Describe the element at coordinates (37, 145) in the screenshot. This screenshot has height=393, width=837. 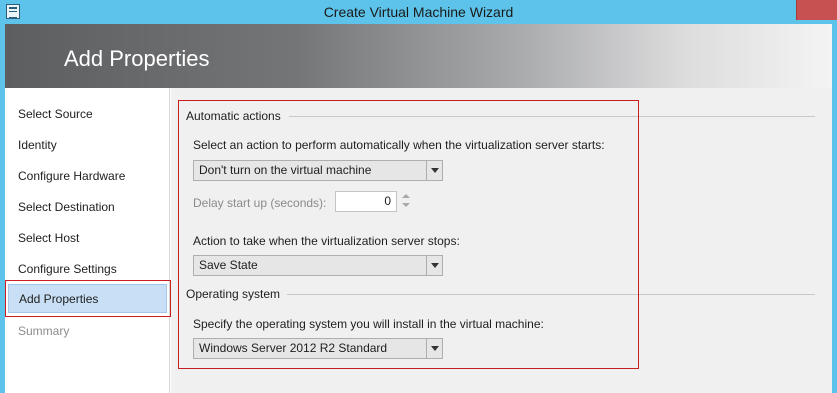
I see `nav-item-identity: Identity` at that location.